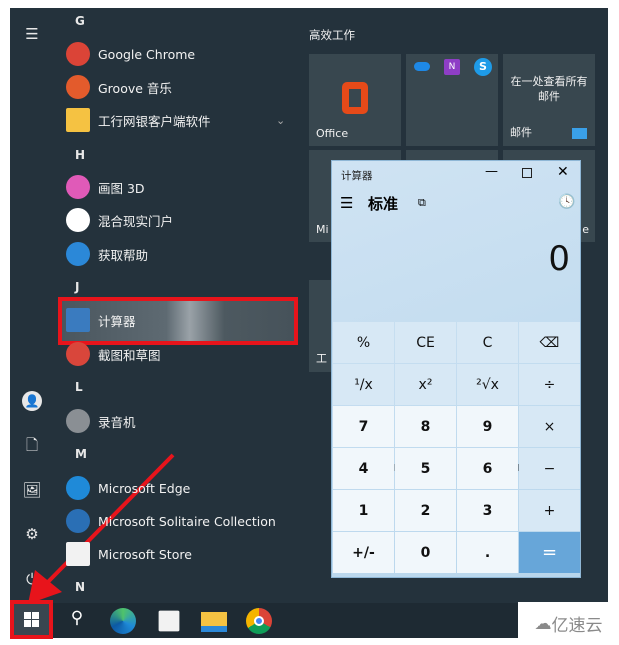 Image resolution: width=619 pixels, height=645 pixels. Describe the element at coordinates (78, 488) in the screenshot. I see `edge-icon` at that location.